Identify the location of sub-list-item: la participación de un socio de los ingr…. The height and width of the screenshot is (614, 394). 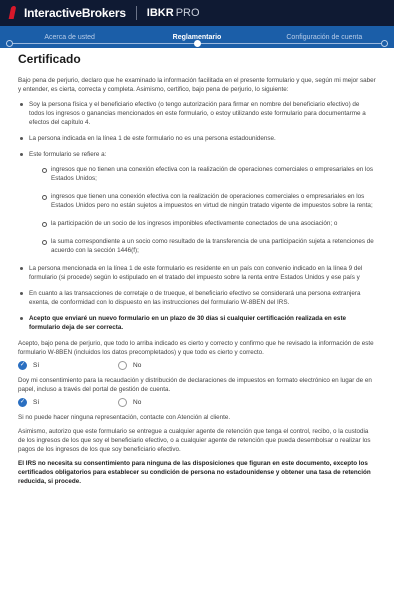
(208, 223).